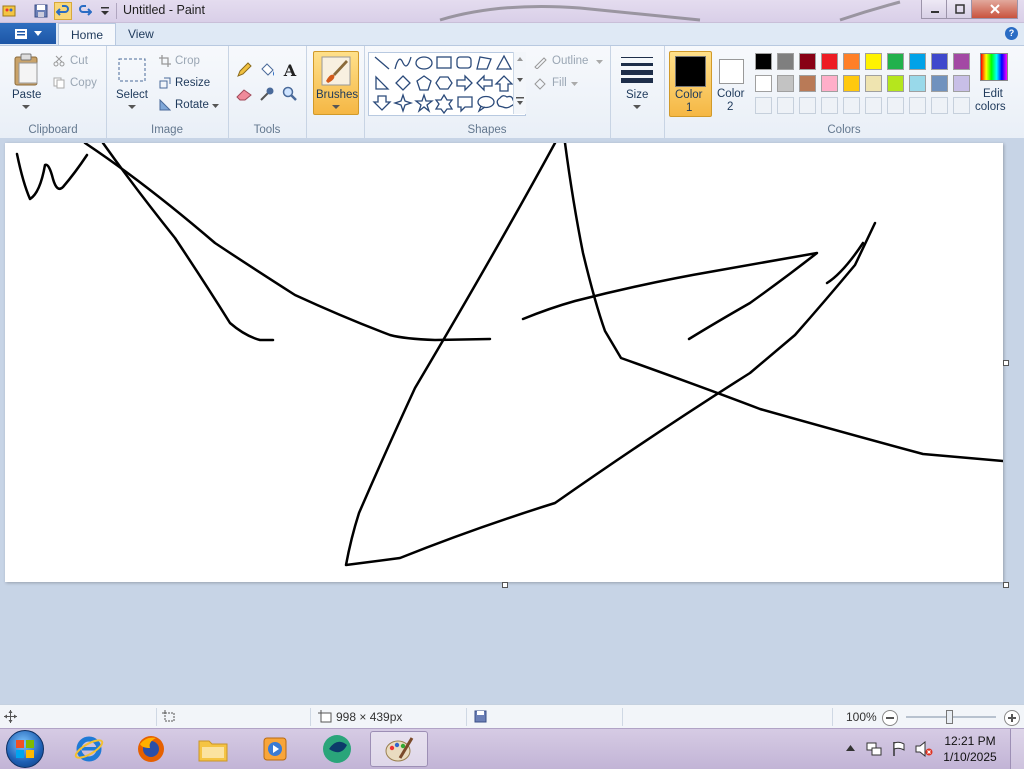  Describe the element at coordinates (934, 9) in the screenshot. I see `minimize-button` at that location.